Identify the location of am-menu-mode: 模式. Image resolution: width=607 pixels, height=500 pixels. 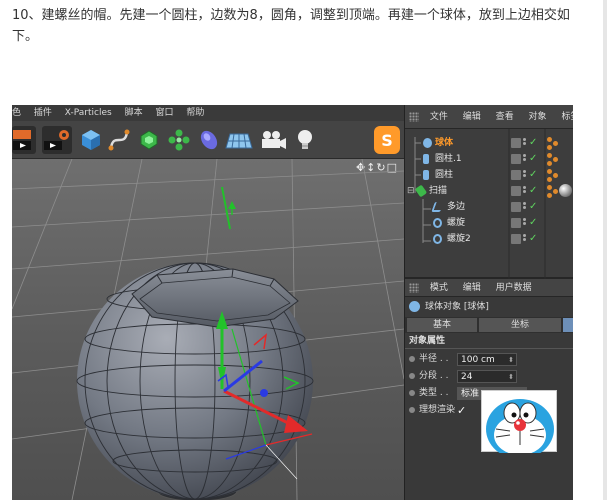
(439, 288).